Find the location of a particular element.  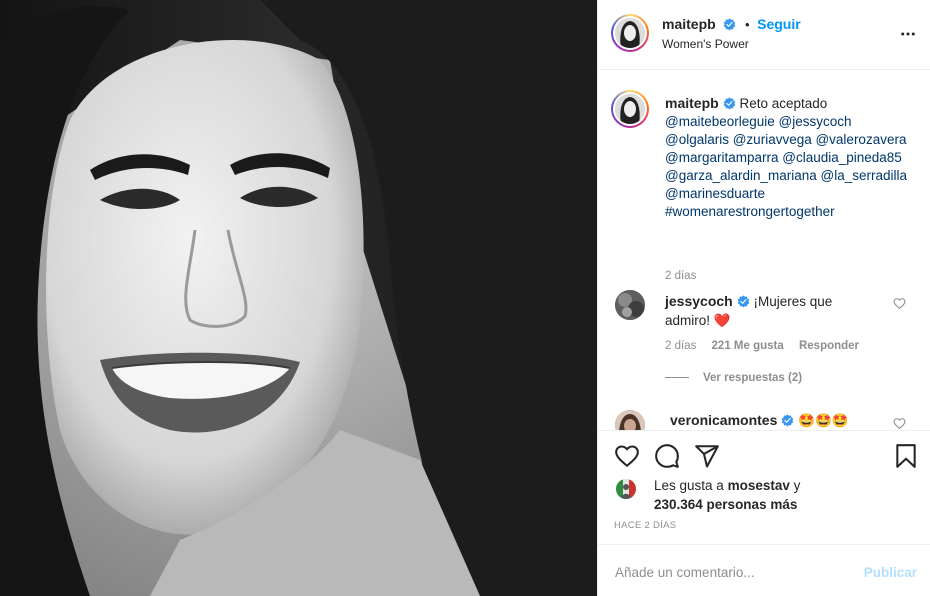

comment-text: 🤩🤩🤩 is located at coordinates (823, 420).